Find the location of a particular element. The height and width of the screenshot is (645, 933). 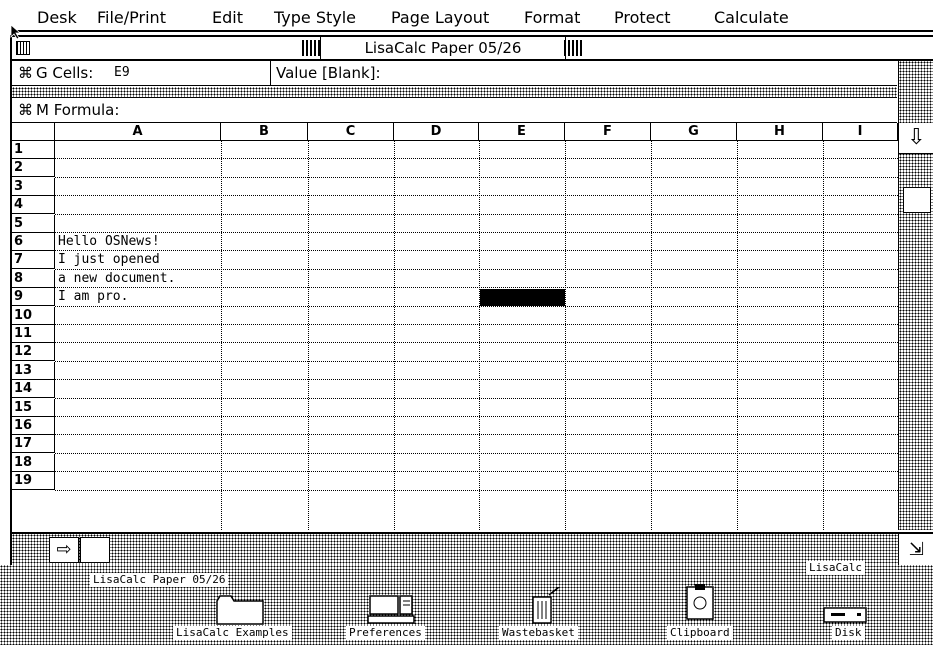

cell-a7: I just opened is located at coordinates (109, 260).